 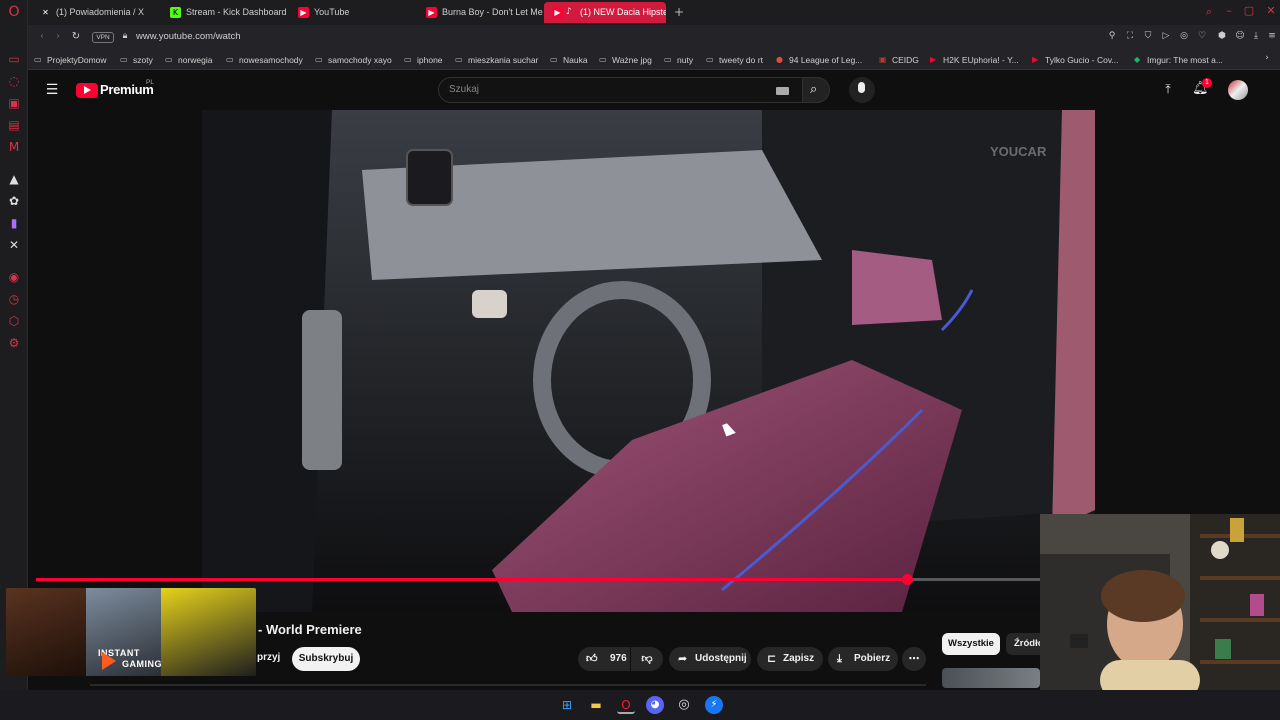 I want to click on sidebar-history-icon: ◌, so click(x=14, y=81).